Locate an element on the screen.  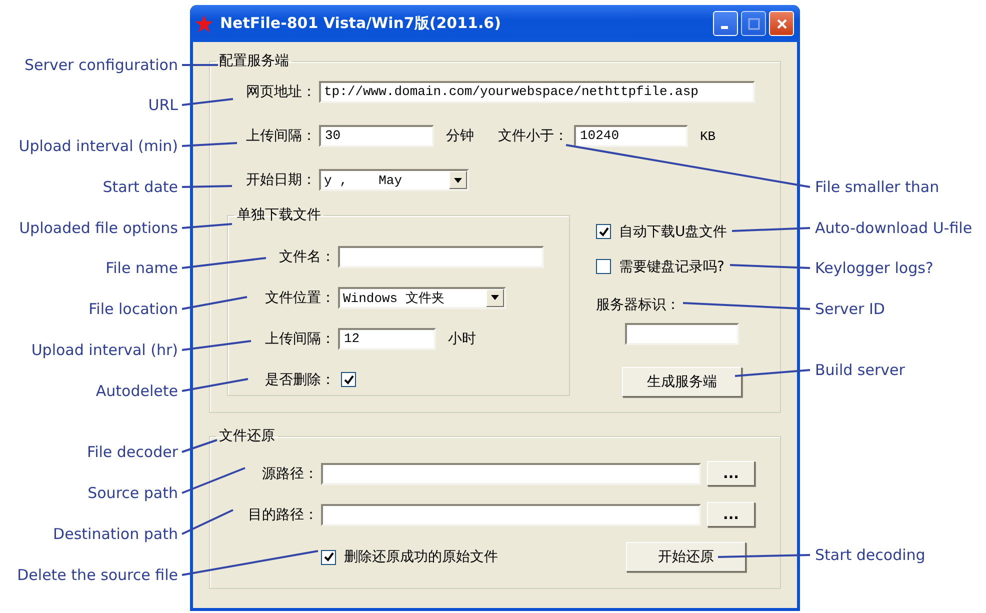
window-title: NetFile-801 Vista/Win7版(2011.6) is located at coordinates (361, 23).